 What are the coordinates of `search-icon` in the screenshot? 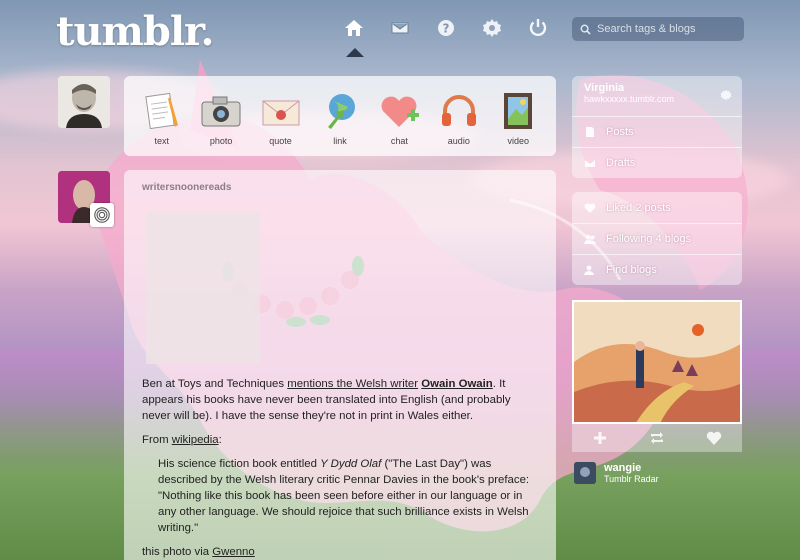 It's located at (585, 29).